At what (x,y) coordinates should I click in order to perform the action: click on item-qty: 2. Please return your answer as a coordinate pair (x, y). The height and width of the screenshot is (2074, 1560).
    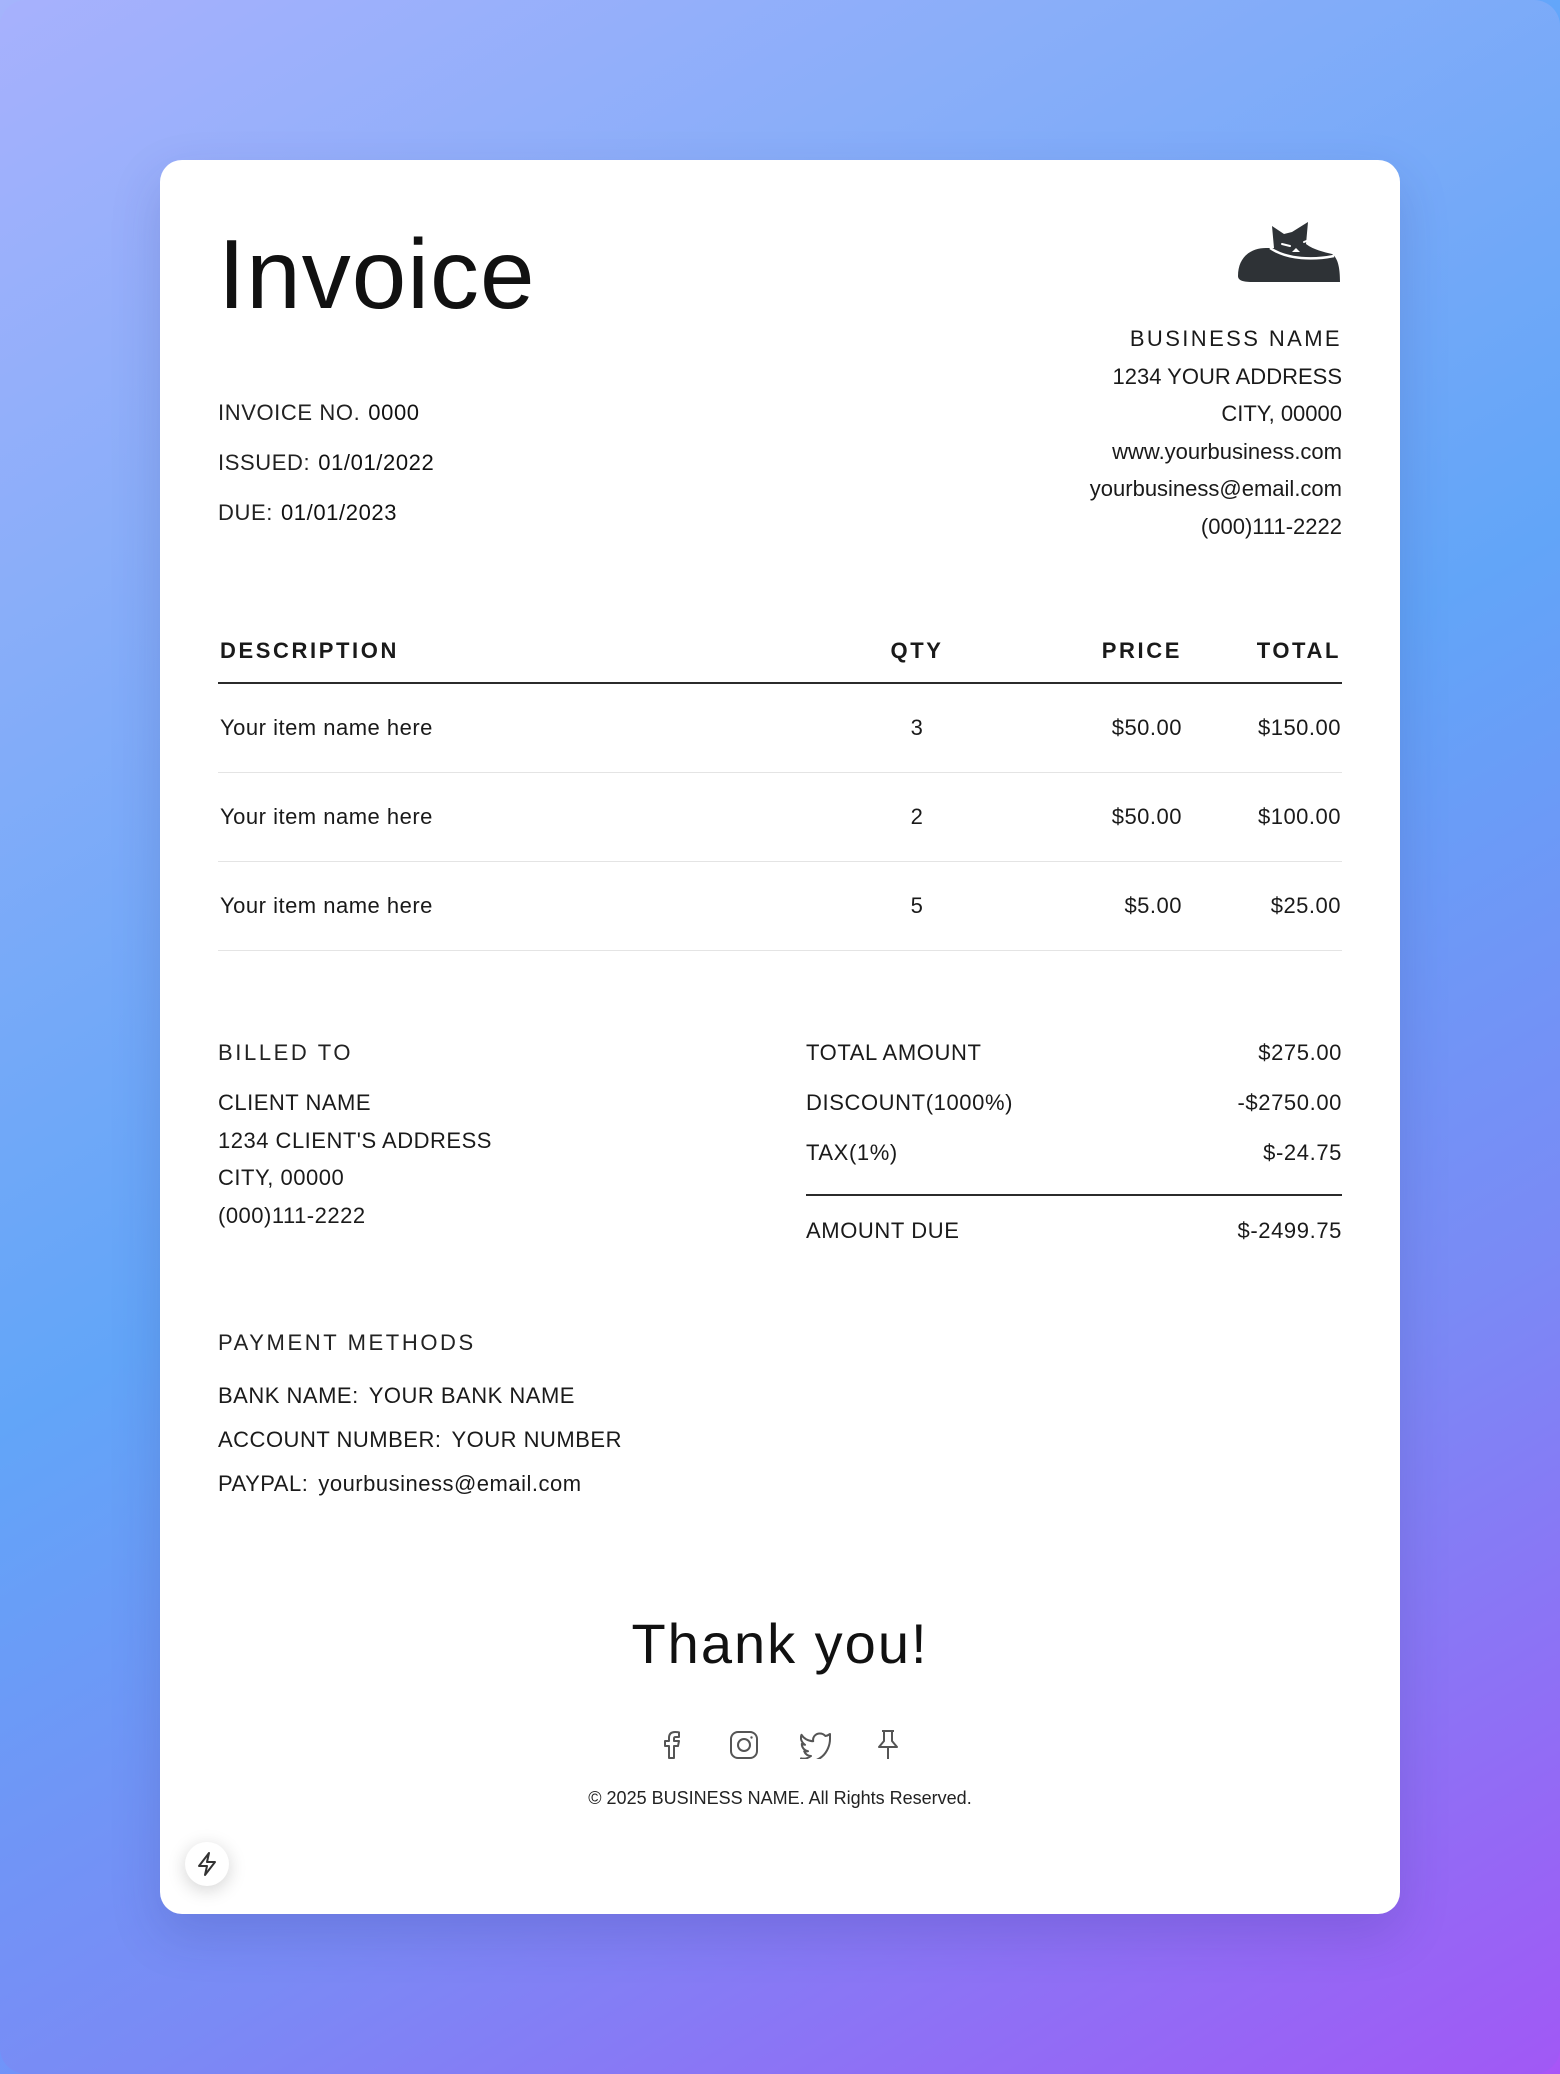
    Looking at the image, I should click on (917, 816).